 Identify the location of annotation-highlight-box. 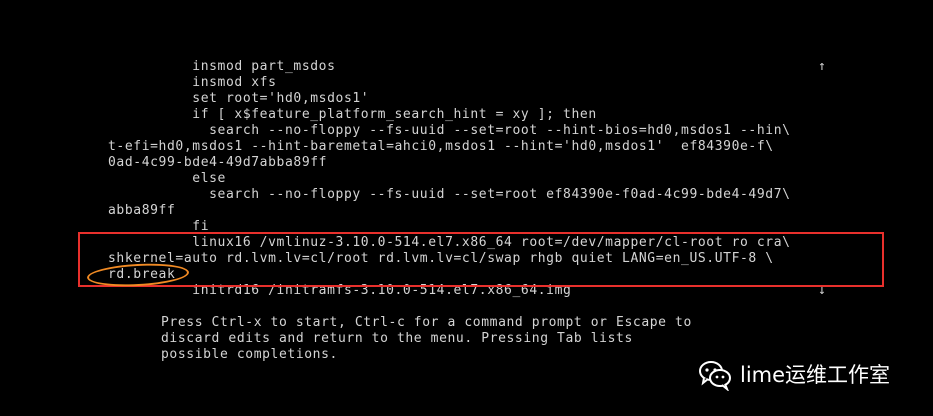
(481, 259).